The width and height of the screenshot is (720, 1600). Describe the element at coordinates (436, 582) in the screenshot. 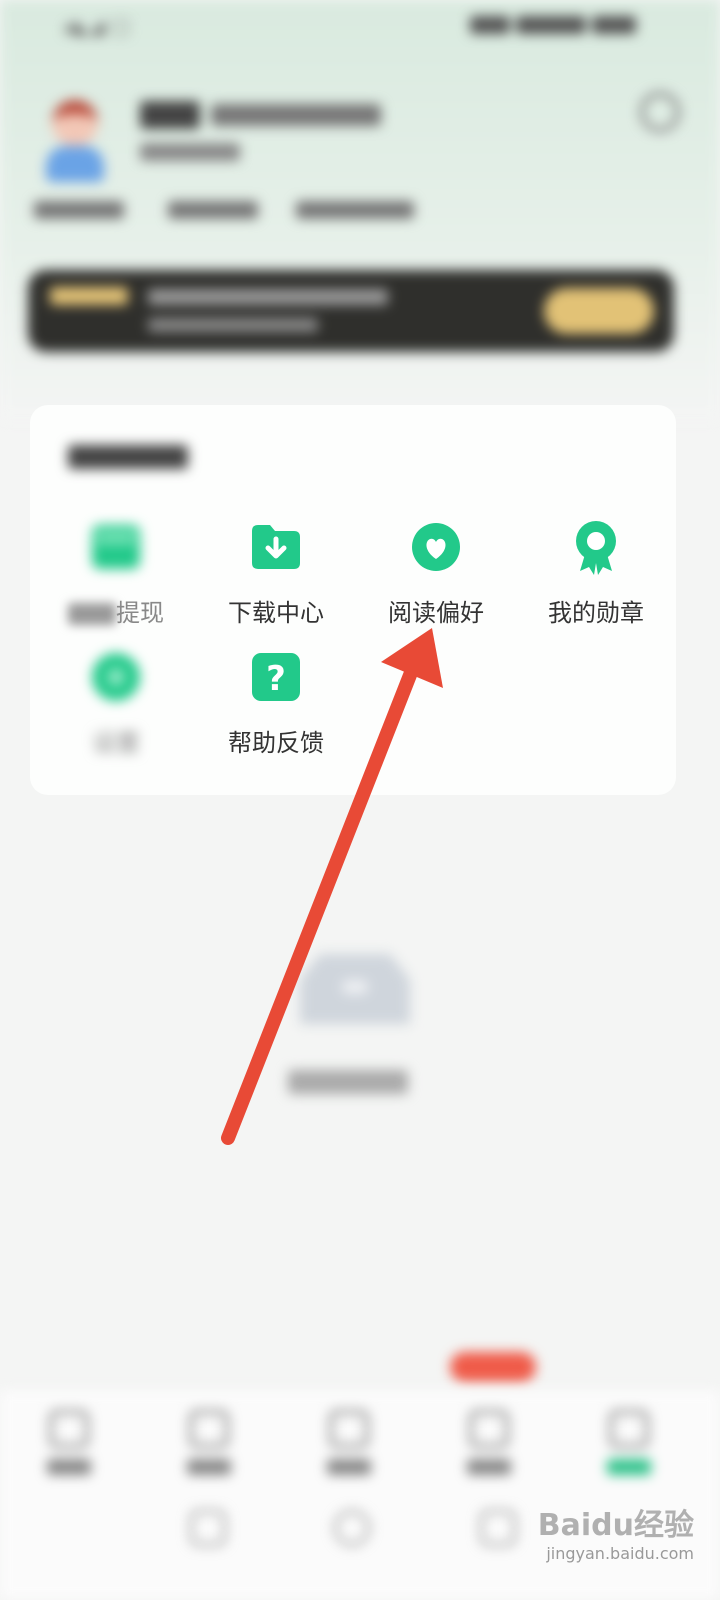

I see `service-reading-preference: 阅读偏好` at that location.